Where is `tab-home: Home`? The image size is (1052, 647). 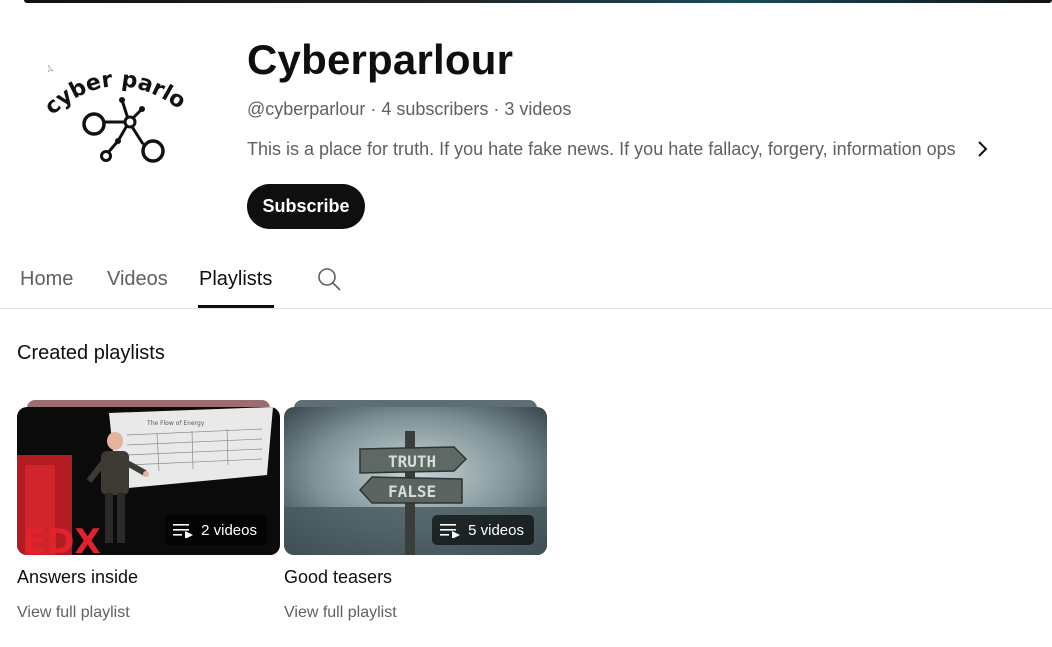
tab-home: Home is located at coordinates (46, 279).